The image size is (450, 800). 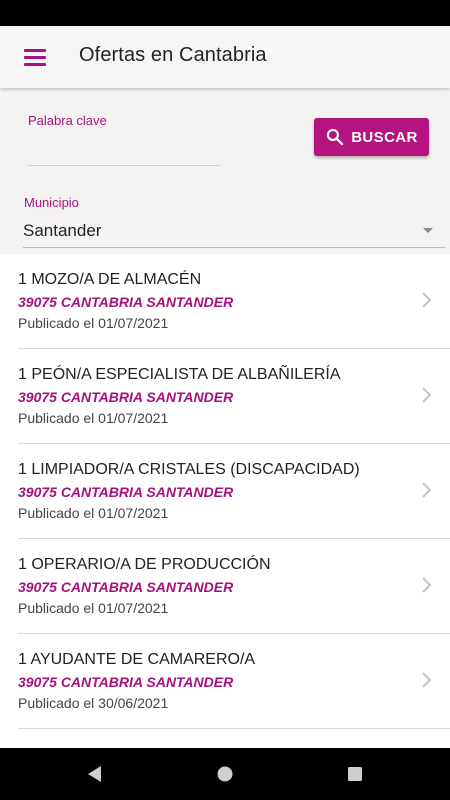 What do you see at coordinates (93, 703) in the screenshot?
I see `offer-date: Publicado el 30/06/2021` at bounding box center [93, 703].